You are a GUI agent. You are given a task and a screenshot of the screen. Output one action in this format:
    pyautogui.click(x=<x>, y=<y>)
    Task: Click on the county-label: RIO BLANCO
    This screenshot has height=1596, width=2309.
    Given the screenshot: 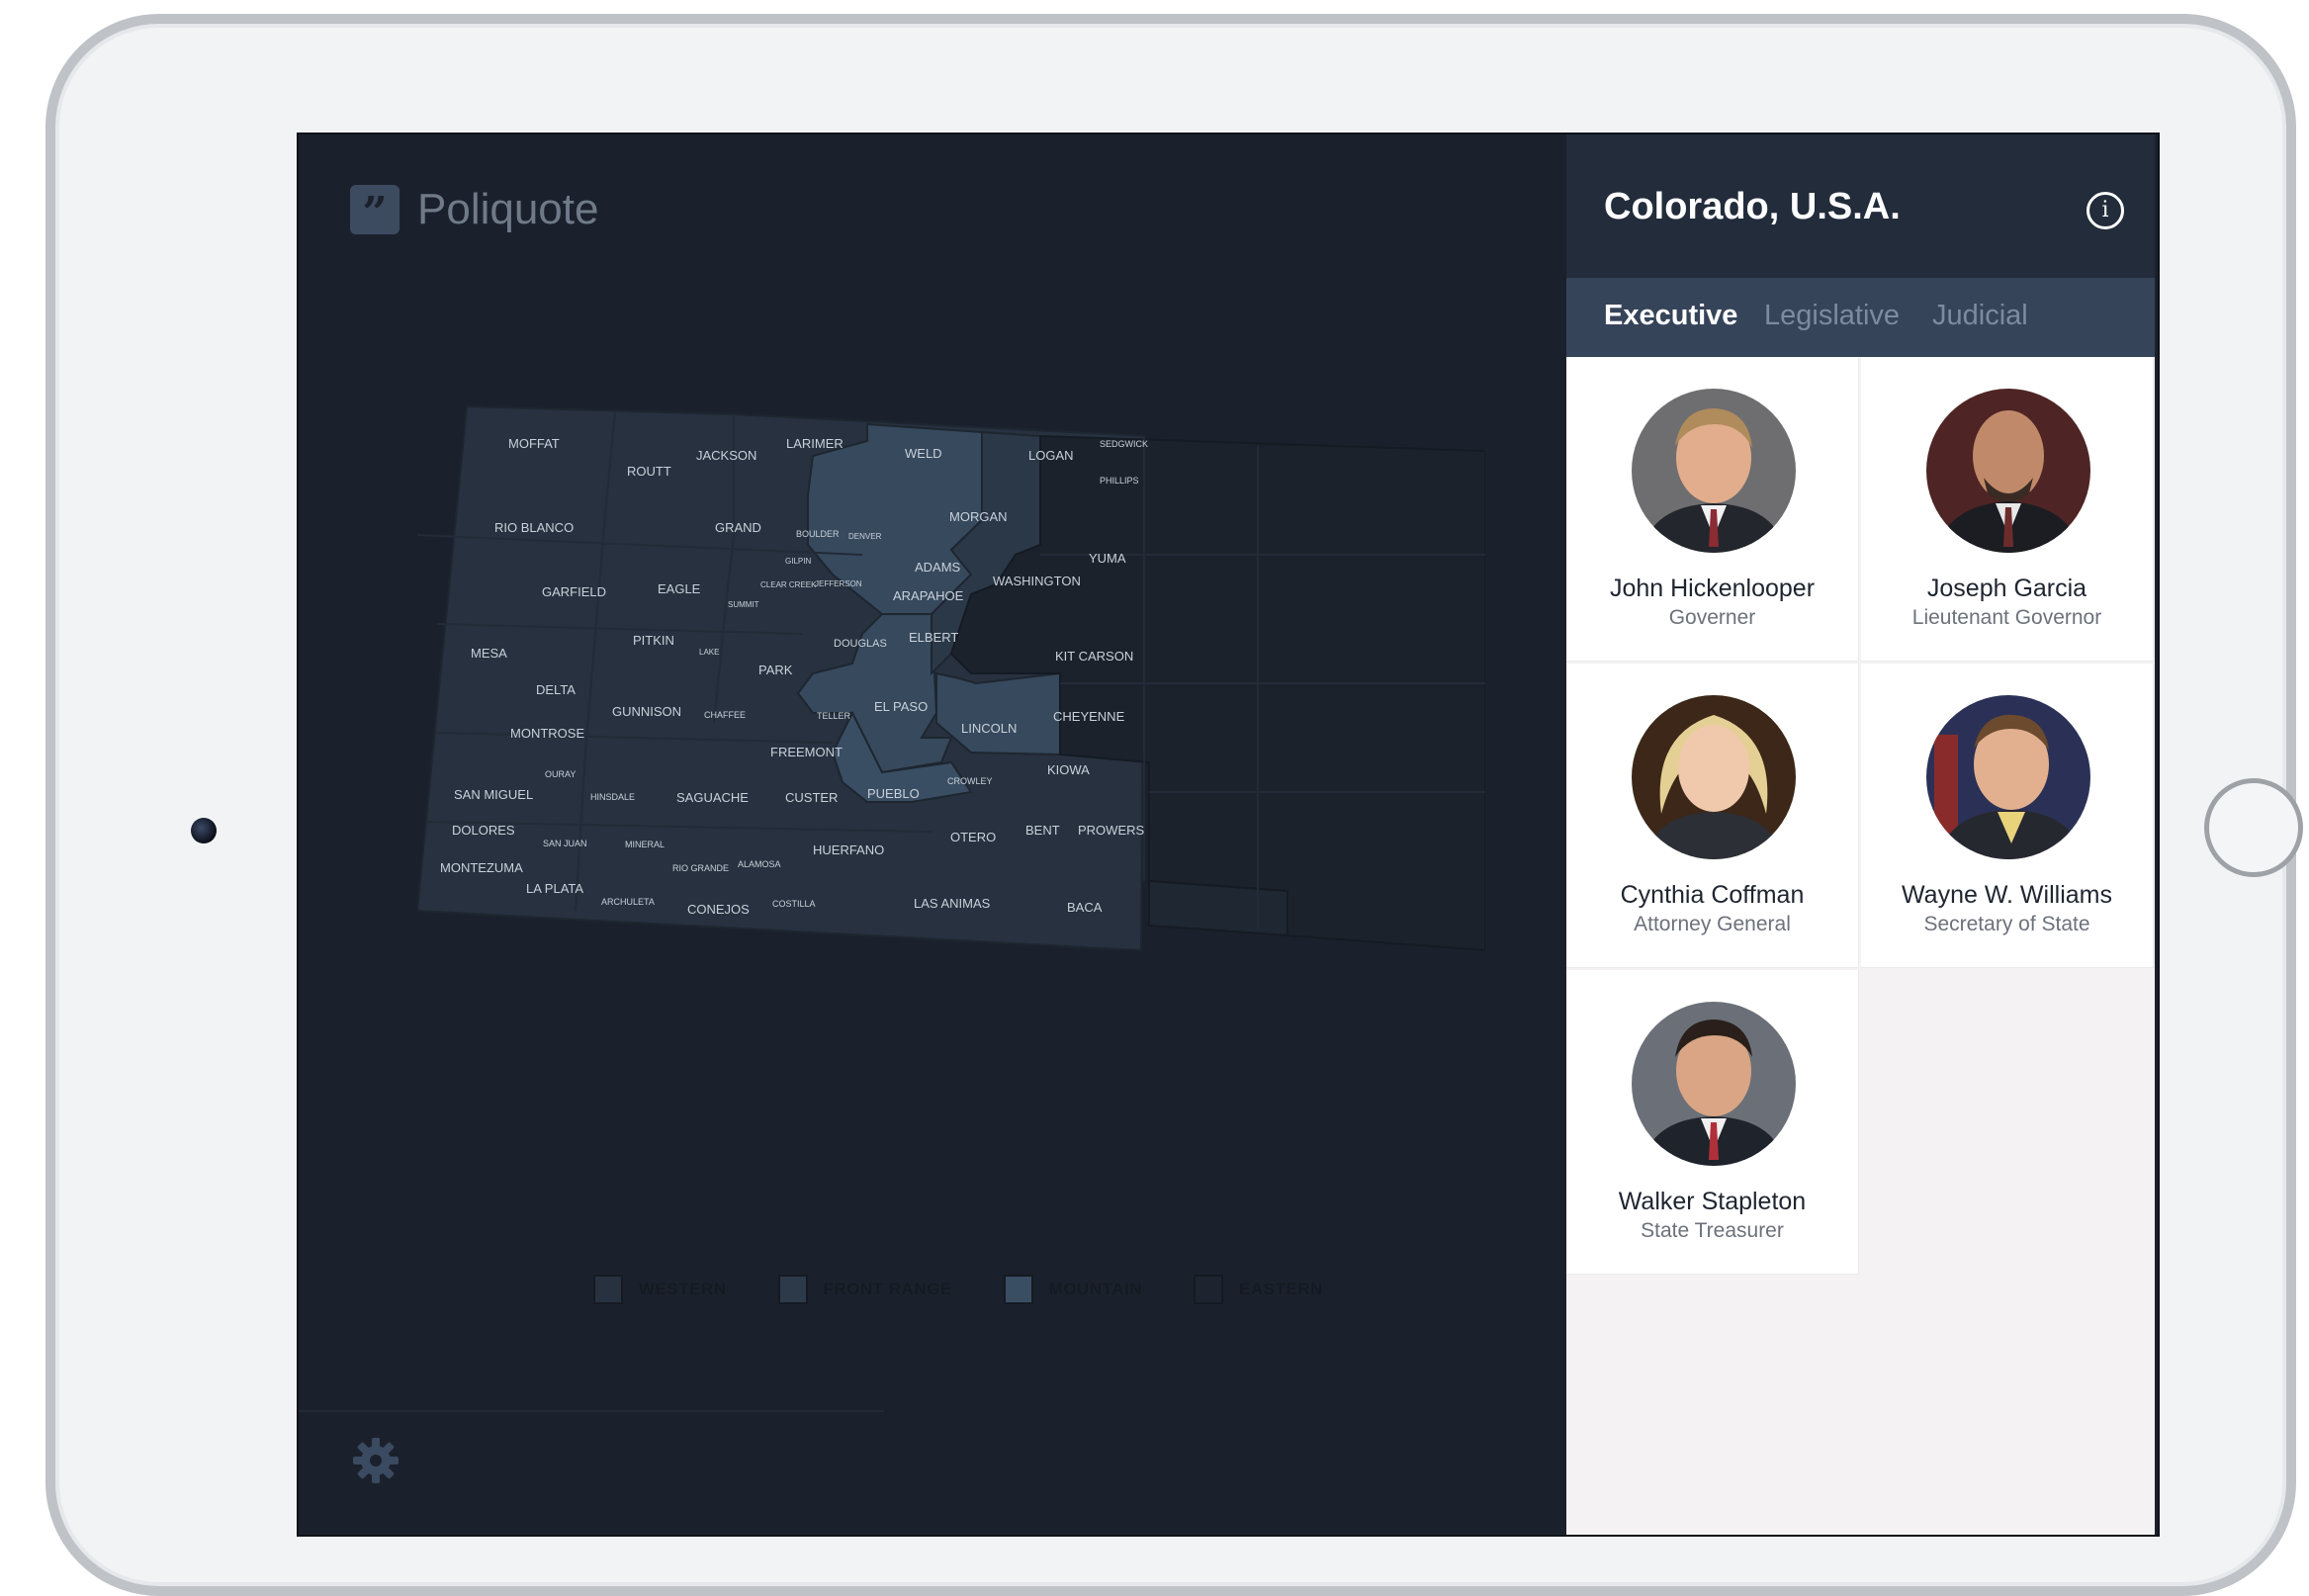 What is the action you would take?
    pyautogui.click(x=534, y=527)
    